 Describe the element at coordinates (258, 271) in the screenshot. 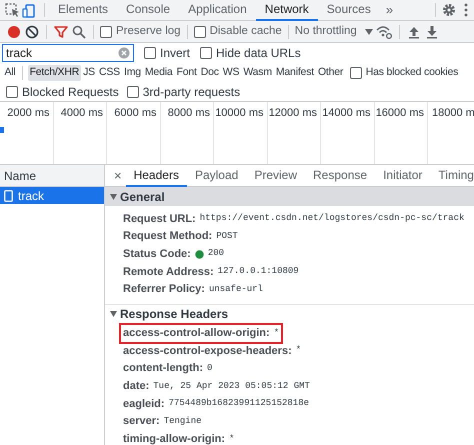

I see `header-value: 127.0.0.1:10809` at that location.